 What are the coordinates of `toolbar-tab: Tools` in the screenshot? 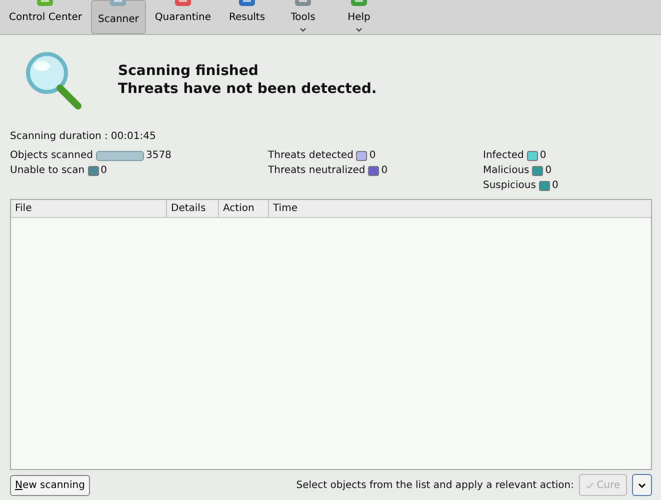 It's located at (303, 17).